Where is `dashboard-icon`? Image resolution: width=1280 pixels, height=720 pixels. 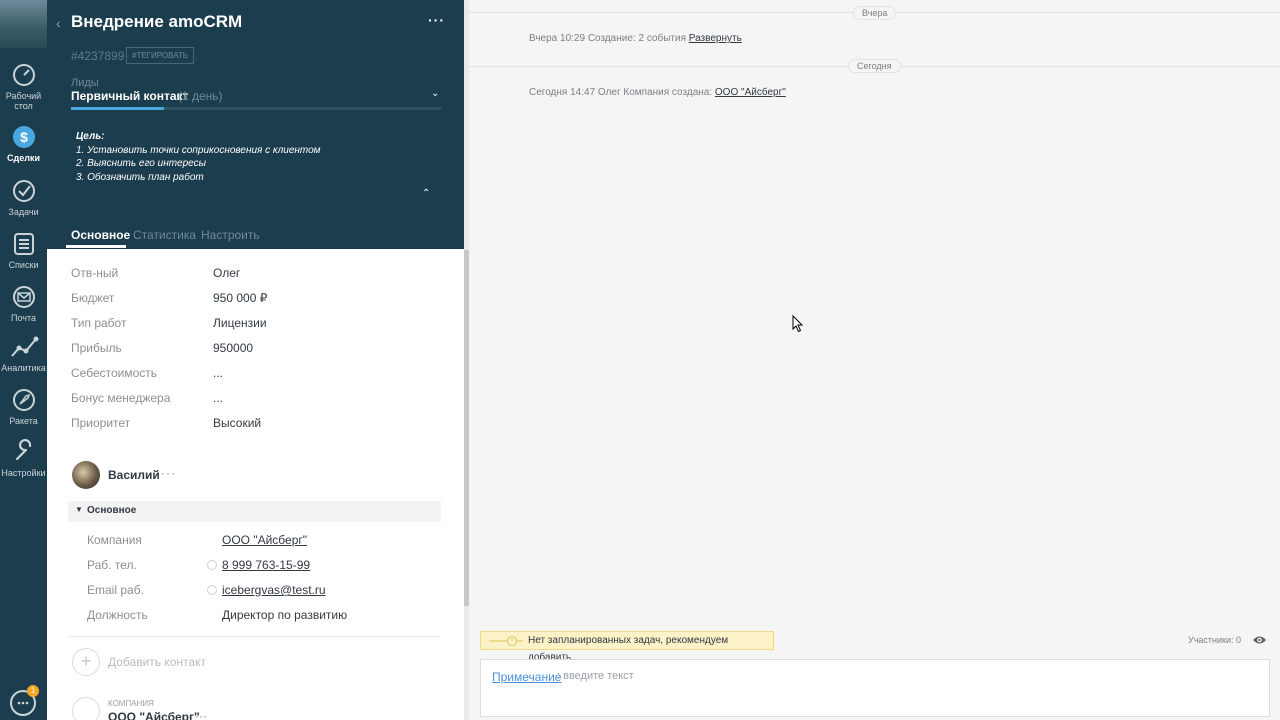 dashboard-icon is located at coordinates (23, 75).